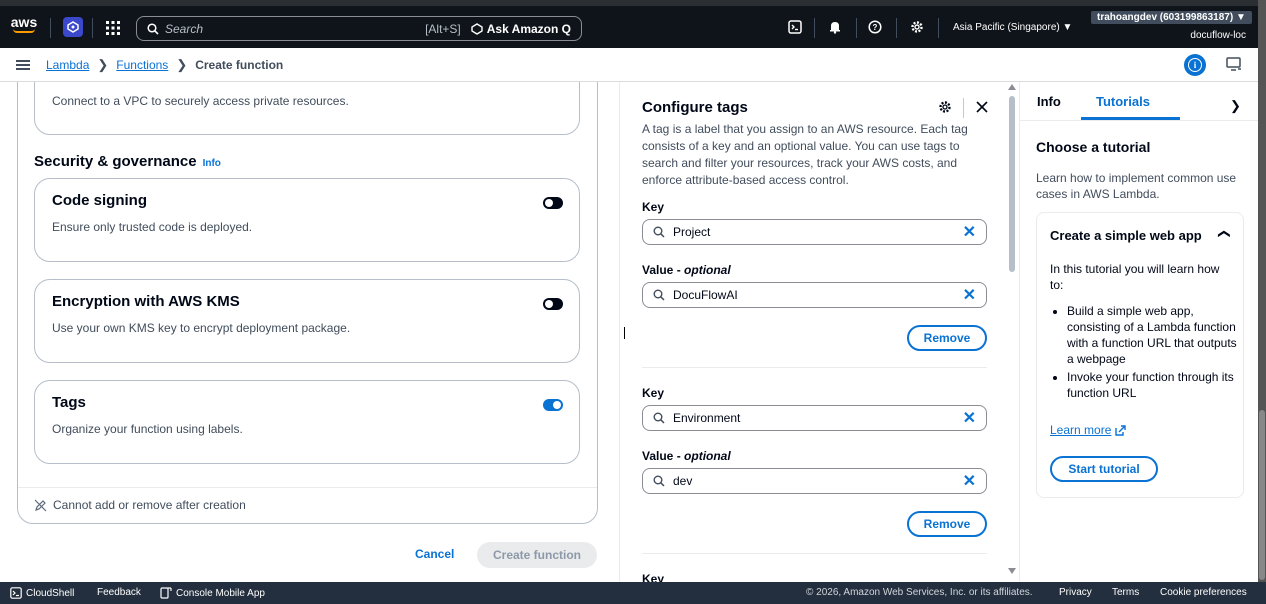 The width and height of the screenshot is (1266, 604). I want to click on region-selector: Asia Pacific (Singapore) ▼, so click(1012, 27).